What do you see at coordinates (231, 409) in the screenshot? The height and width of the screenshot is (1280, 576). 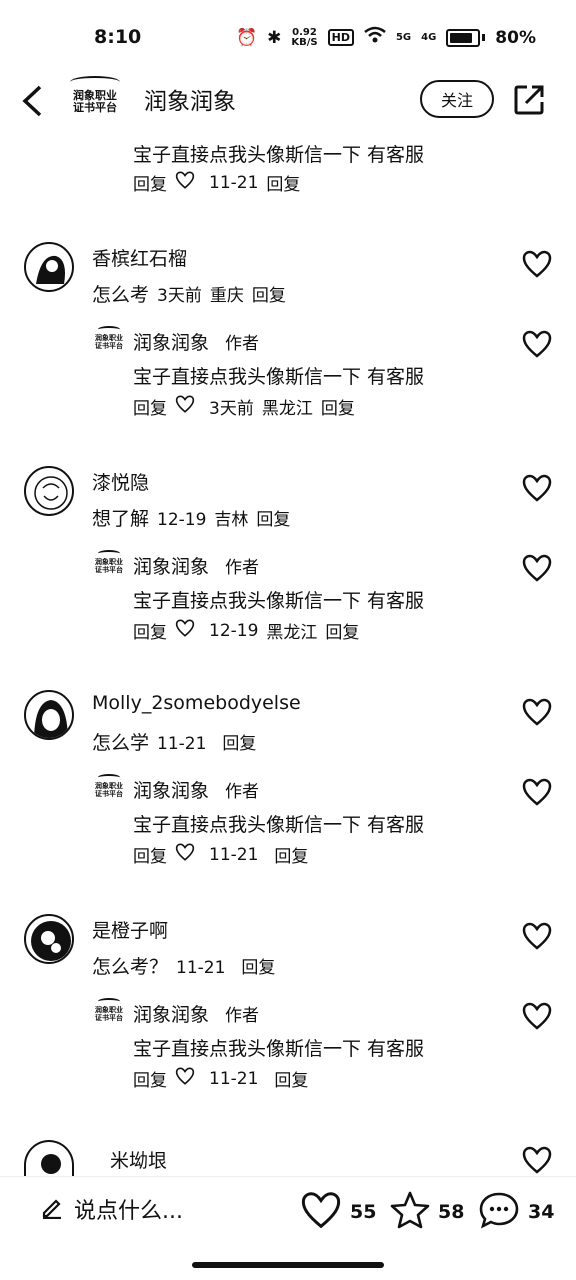 I see `reply-date: 3天前` at bounding box center [231, 409].